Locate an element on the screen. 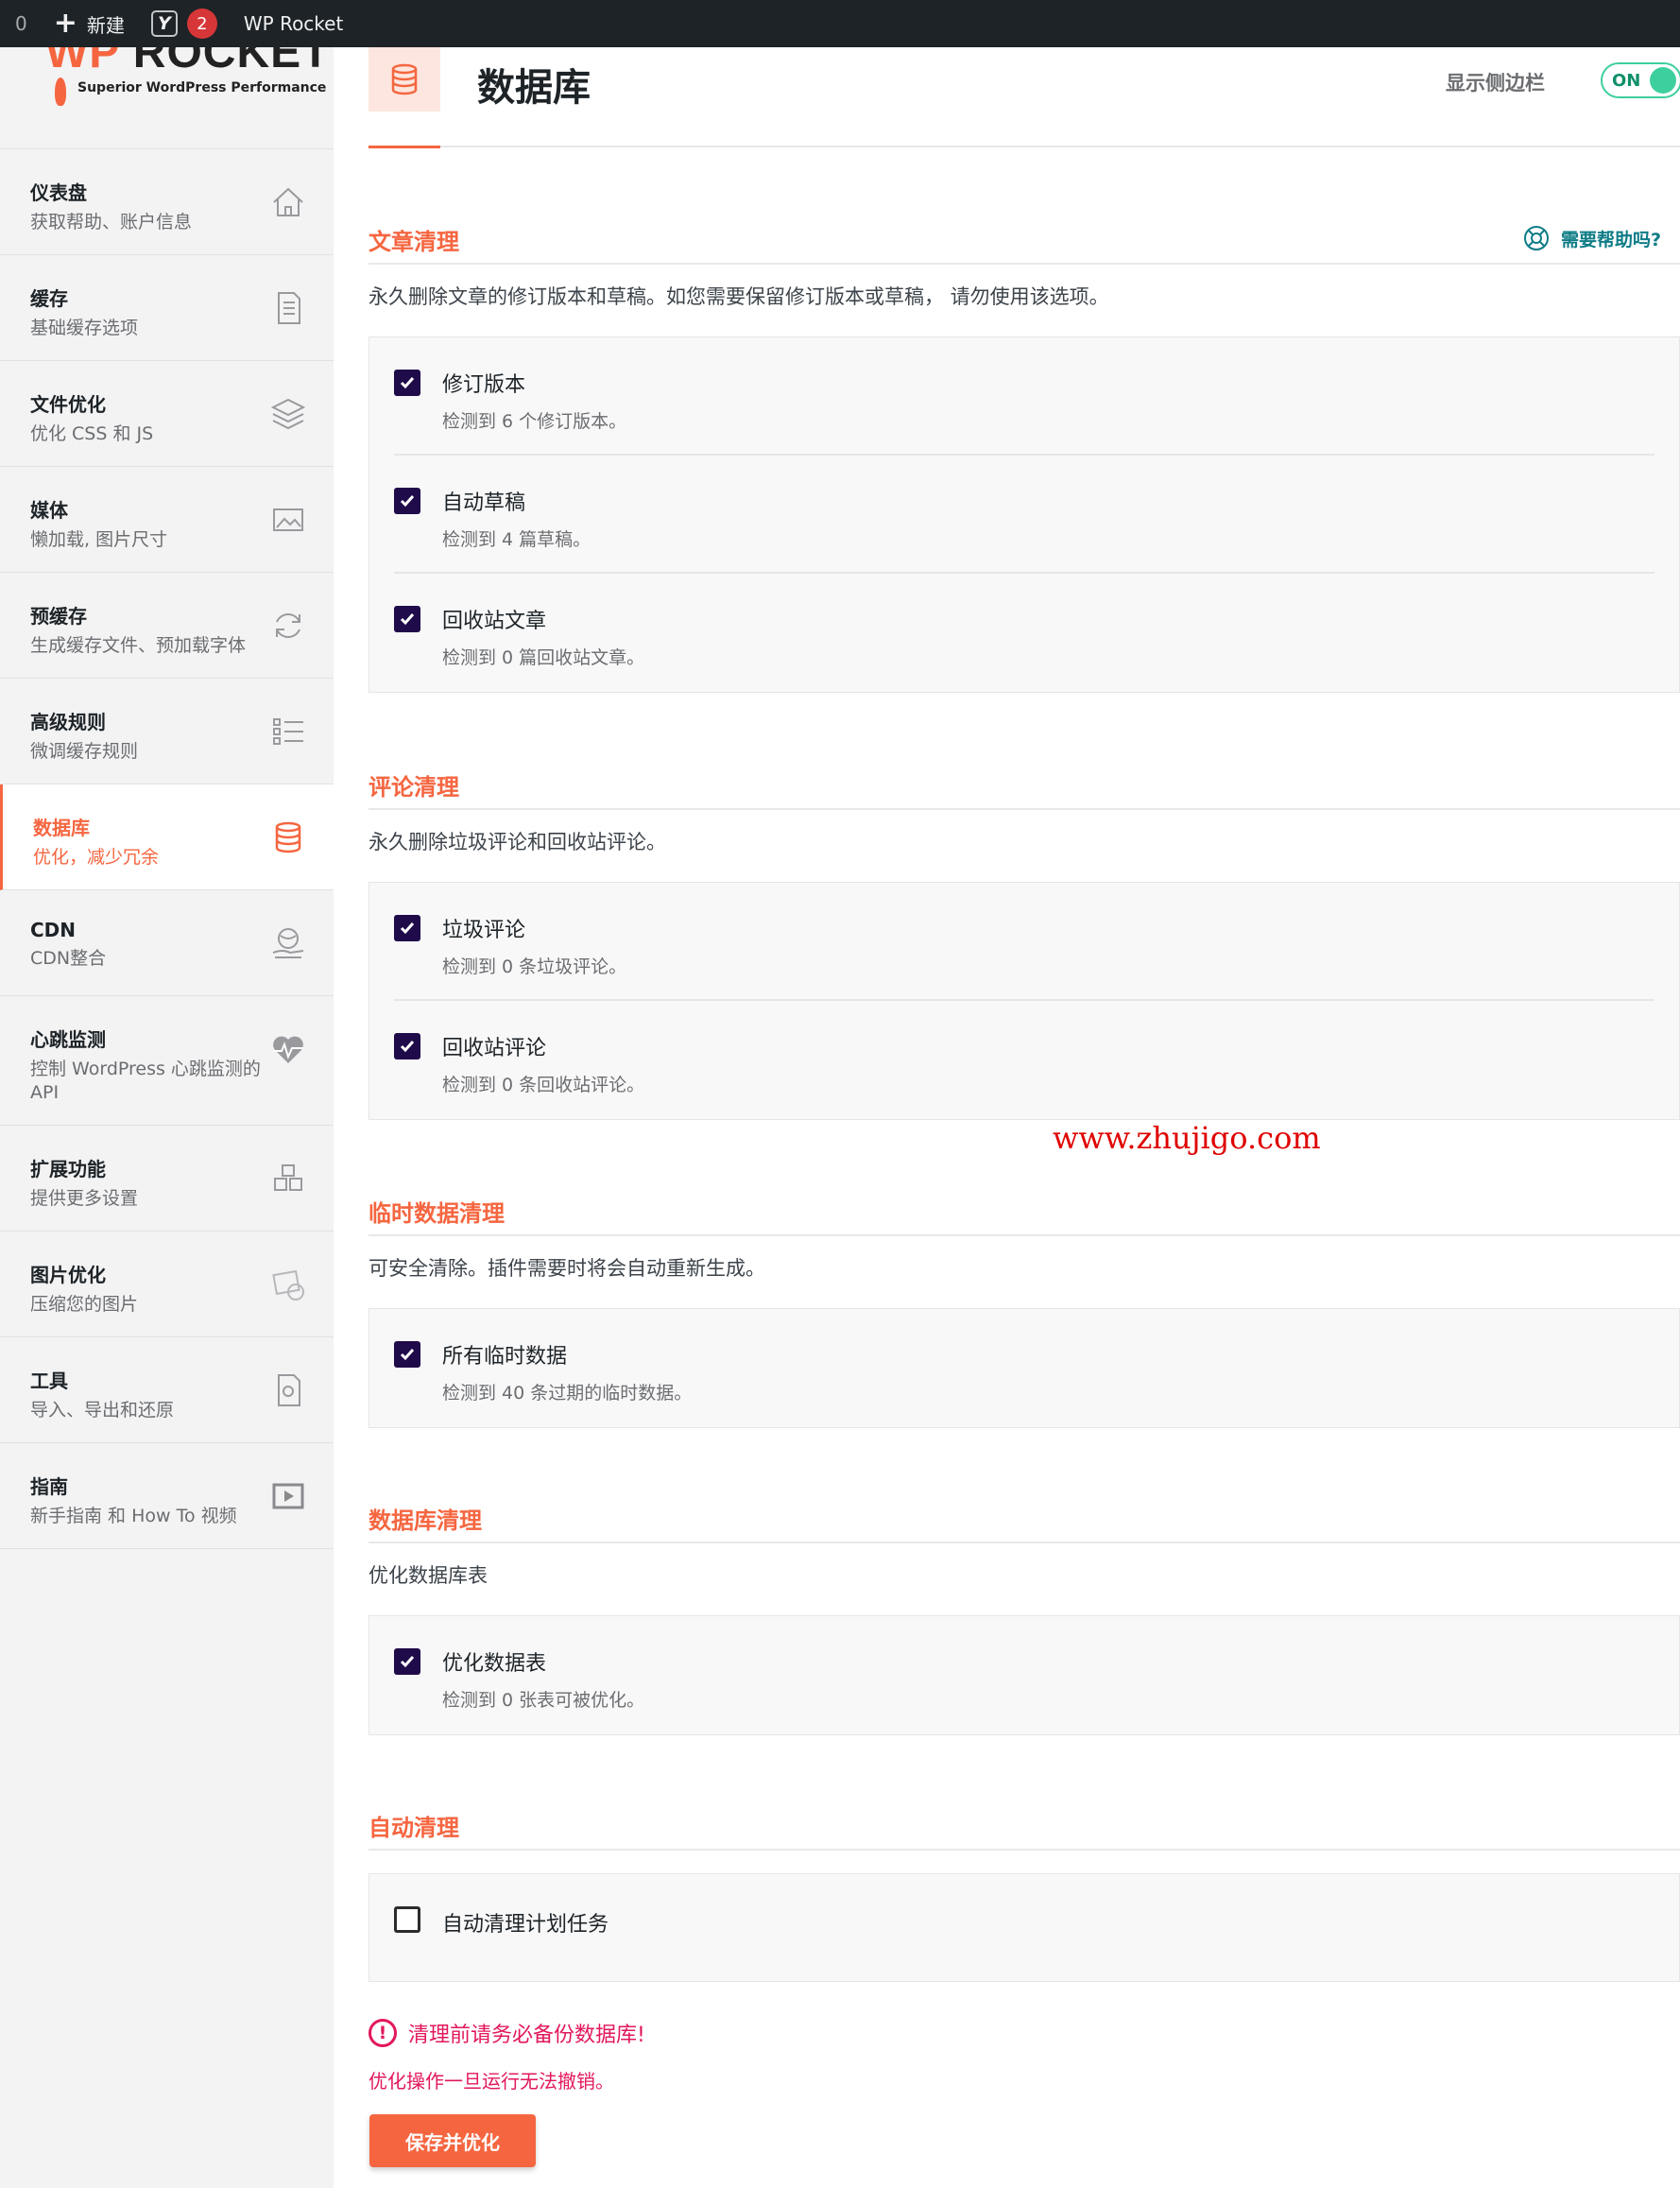  sidebar-item-preload: 预缓存 生成缓存文件、预加载字体 is located at coordinates (167, 626).